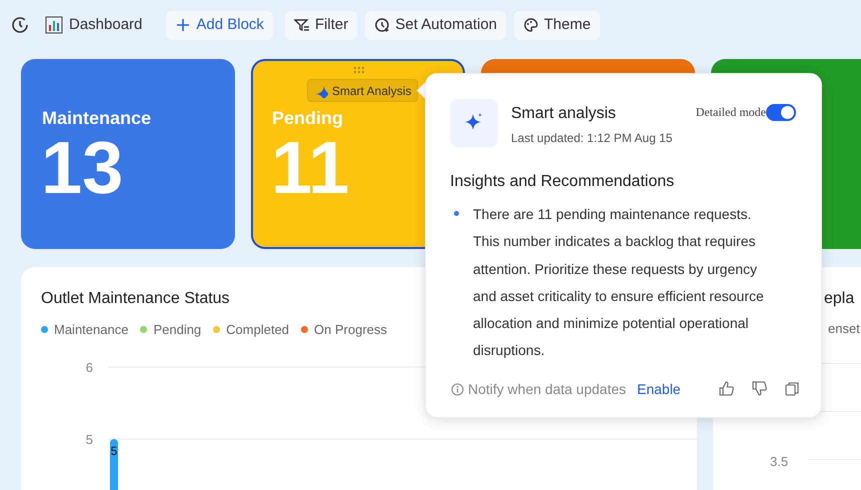  Describe the element at coordinates (457, 389) in the screenshot. I see `info-icon` at that location.